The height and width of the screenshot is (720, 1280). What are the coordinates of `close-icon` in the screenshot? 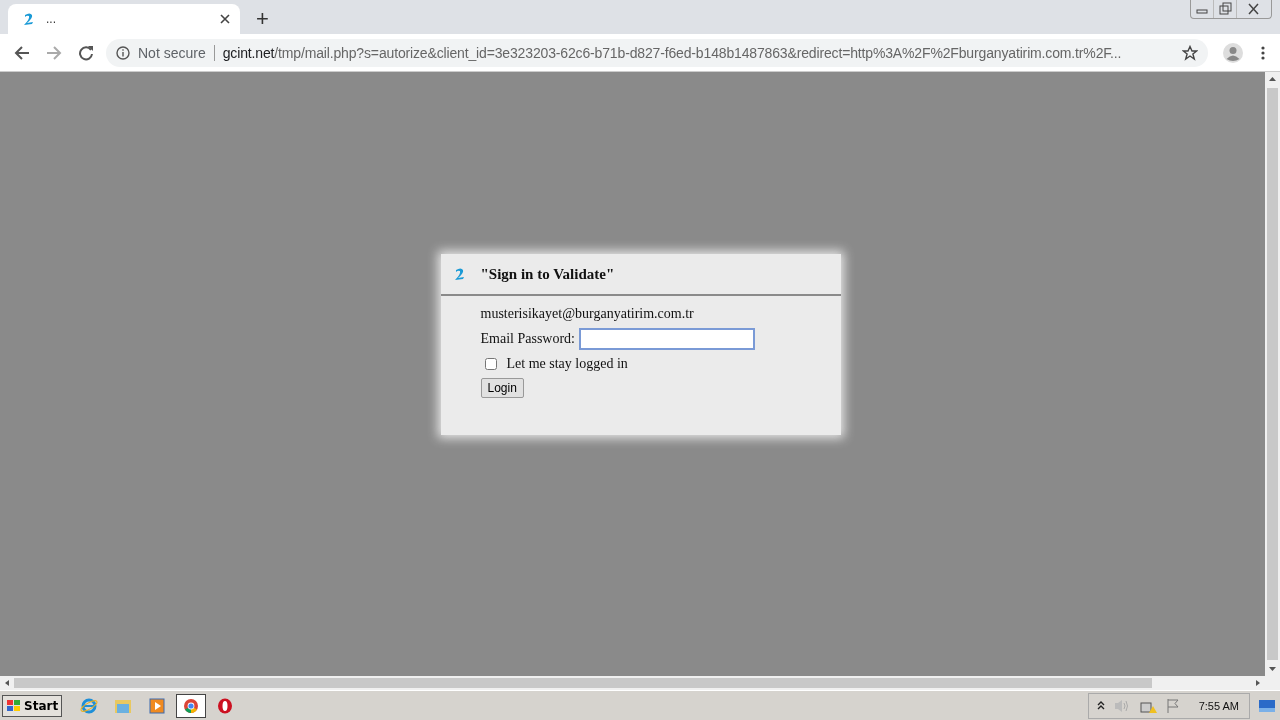 It's located at (225, 19).